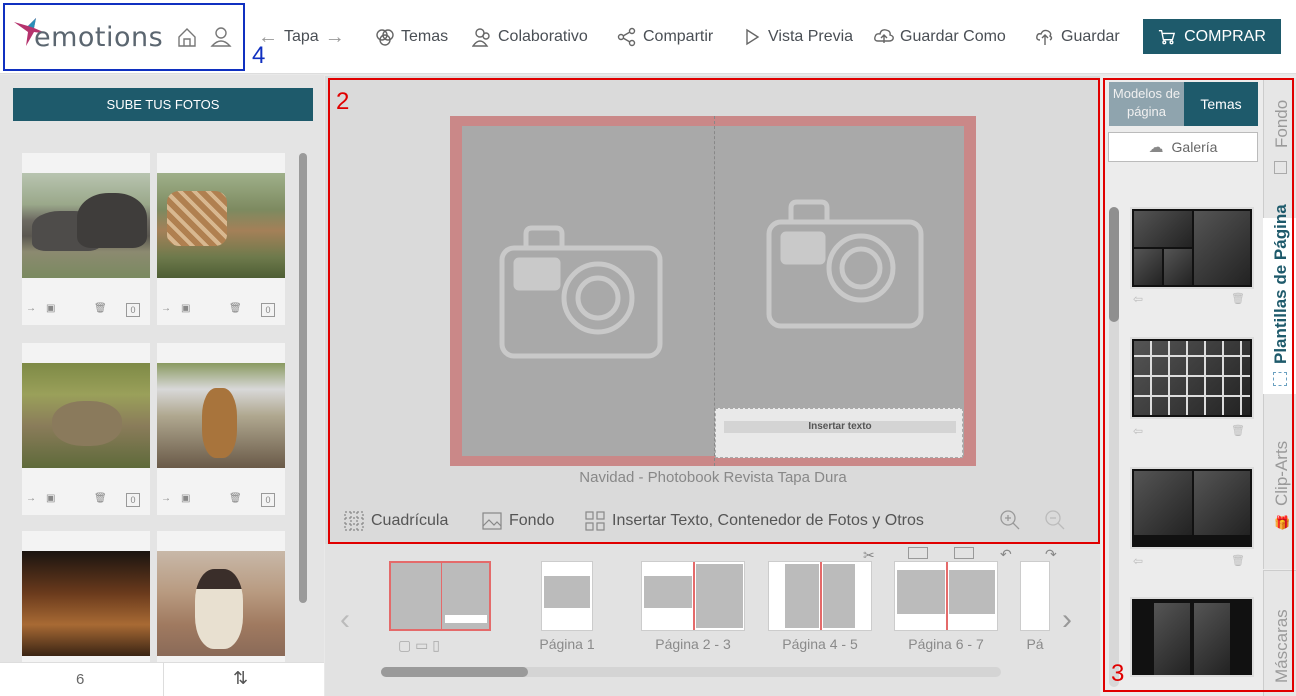  I want to click on tab-themes: Temas, so click(1221, 104).